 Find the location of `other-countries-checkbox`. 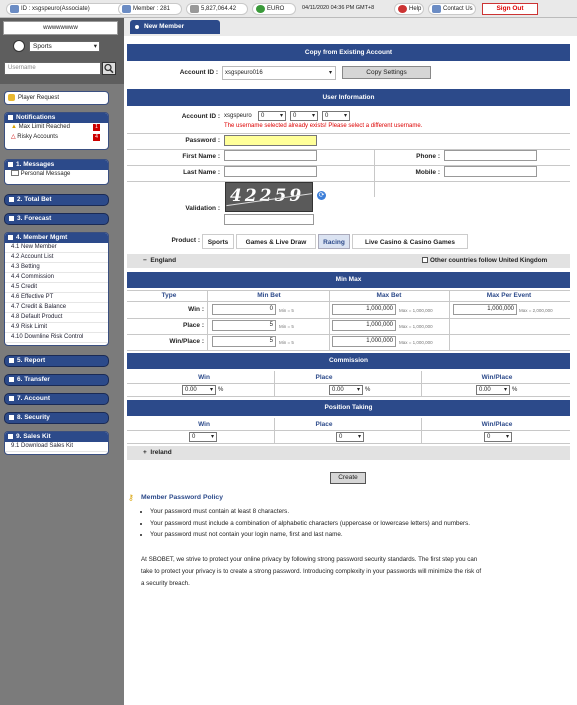

other-countries-checkbox is located at coordinates (425, 260).